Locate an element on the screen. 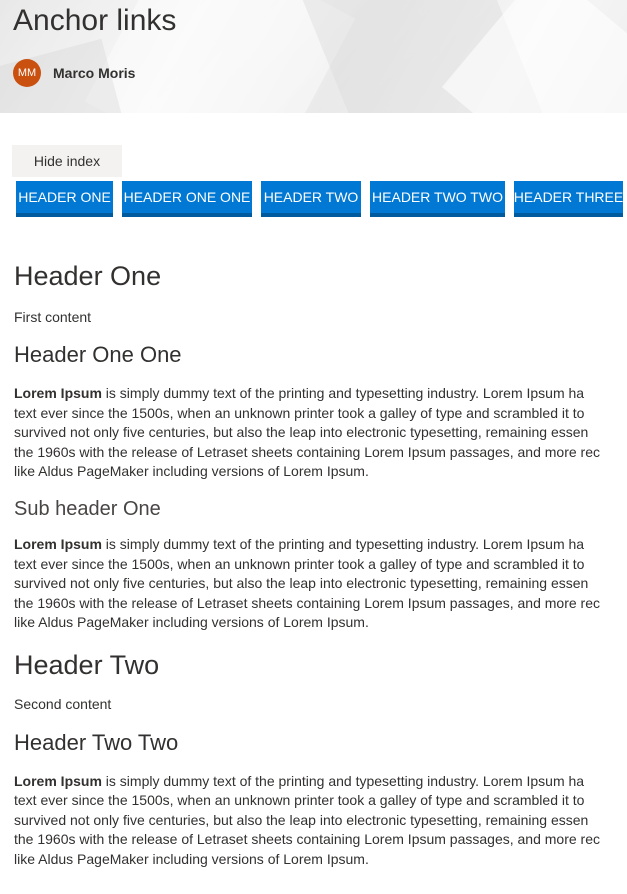 The height and width of the screenshot is (894, 627). page-title: Anchor links is located at coordinates (95, 20).